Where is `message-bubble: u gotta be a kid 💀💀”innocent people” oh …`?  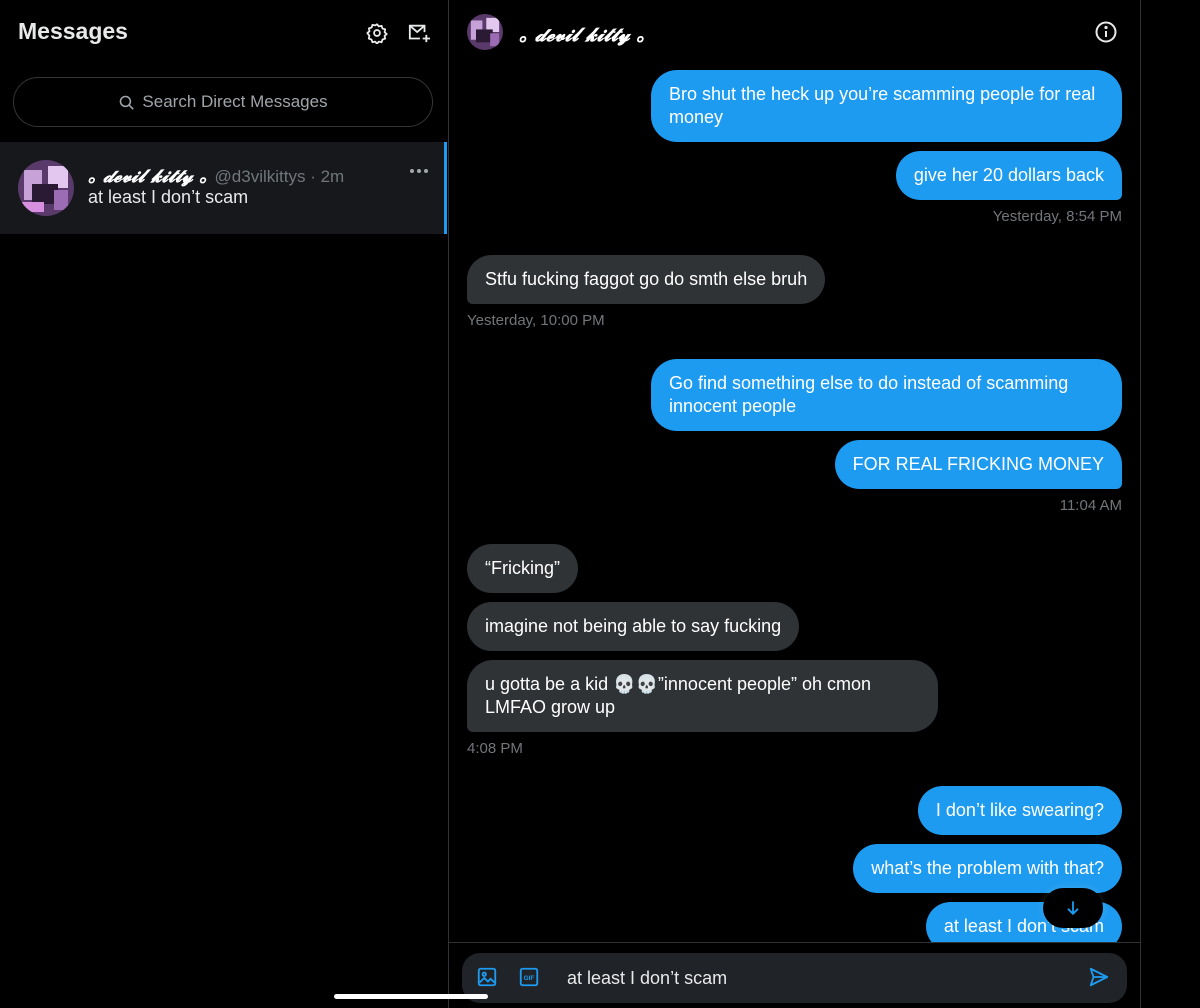 message-bubble: u gotta be a kid 💀💀”innocent people” oh … is located at coordinates (702, 696).